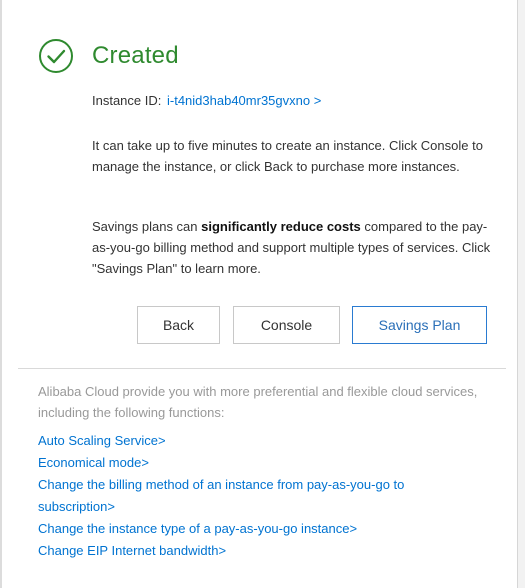  What do you see at coordinates (281, 226) in the screenshot?
I see `savings-text-bold: significantly reduce costs` at bounding box center [281, 226].